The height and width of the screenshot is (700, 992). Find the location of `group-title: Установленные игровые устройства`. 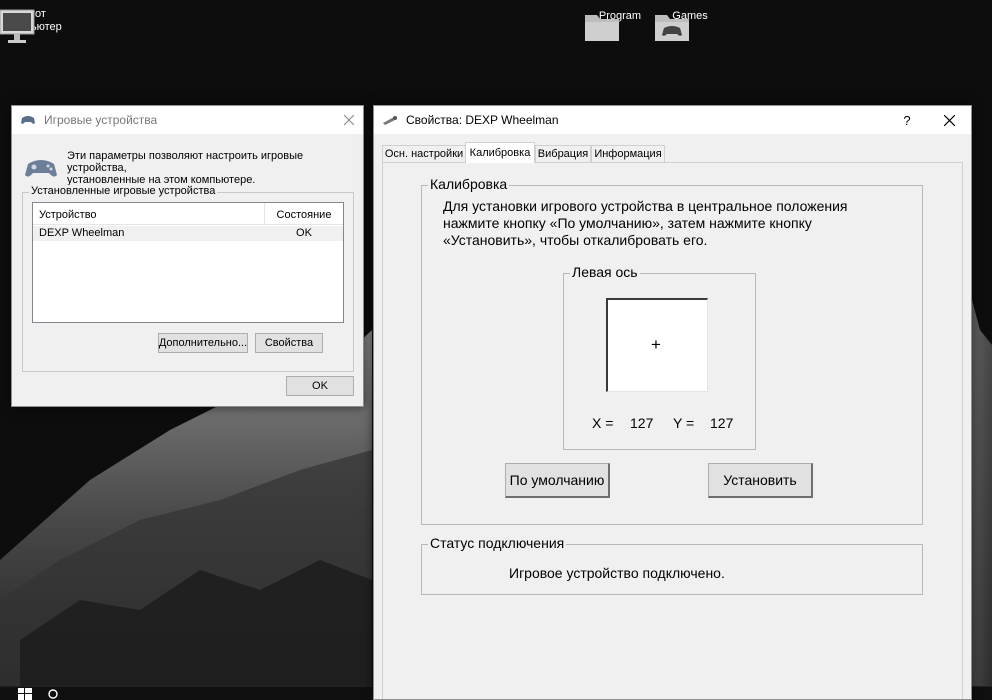

group-title: Установленные игровые устройства is located at coordinates (123, 191).